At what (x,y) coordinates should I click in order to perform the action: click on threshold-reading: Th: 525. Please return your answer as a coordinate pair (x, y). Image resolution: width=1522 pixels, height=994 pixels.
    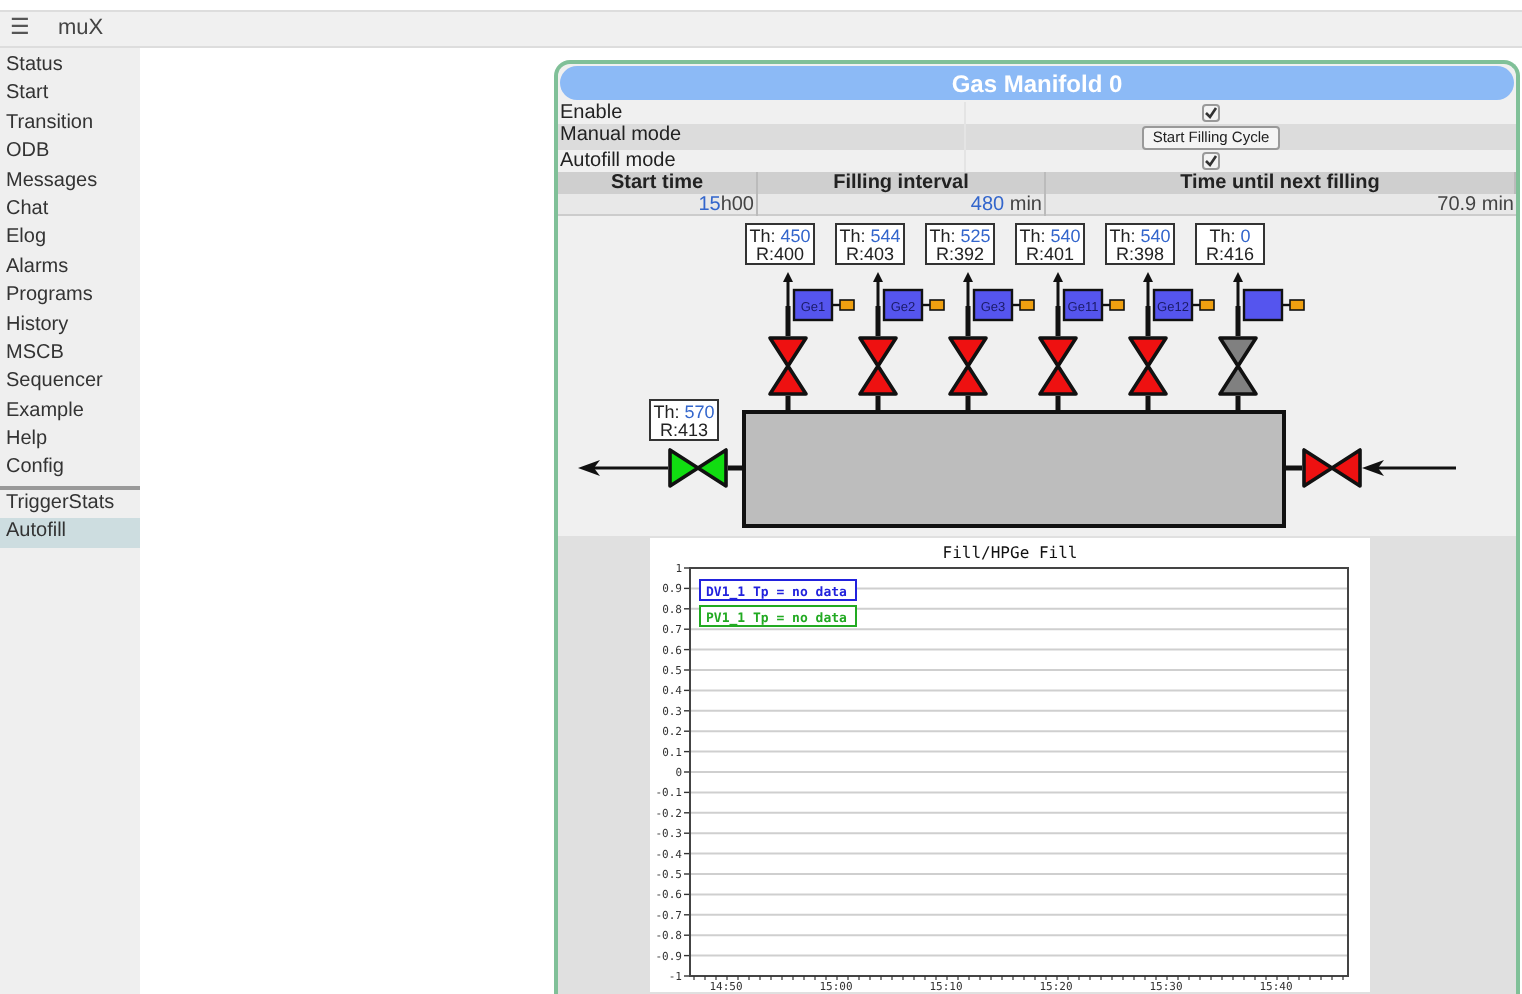
    Looking at the image, I should click on (960, 236).